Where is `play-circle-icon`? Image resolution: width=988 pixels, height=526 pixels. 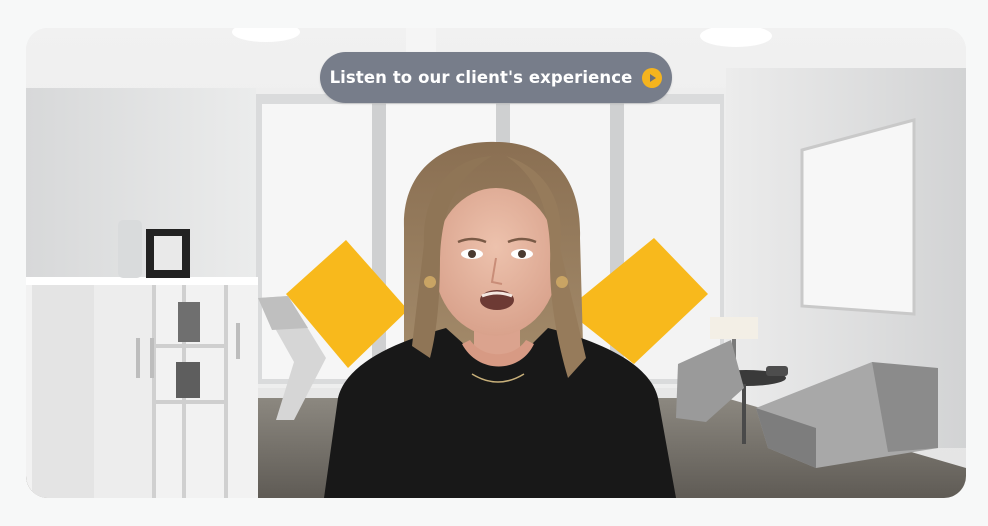 play-circle-icon is located at coordinates (652, 77).